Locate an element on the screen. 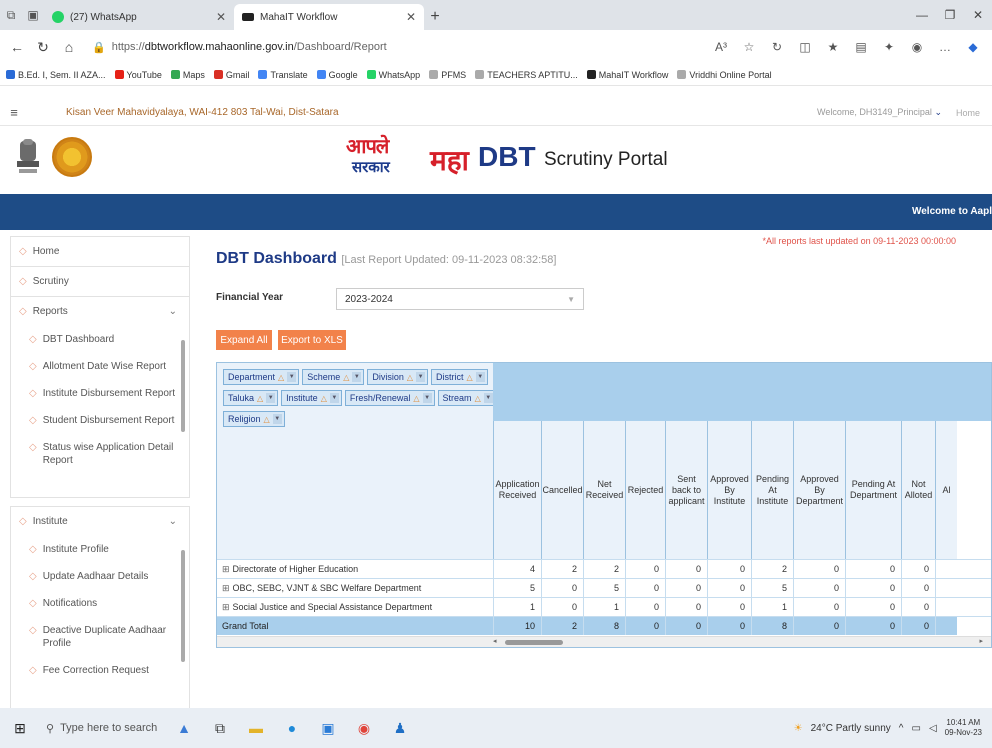 Image resolution: width=992 pixels, height=748 pixels. bookmark-item: MahaIT Workflow is located at coordinates (627, 75).